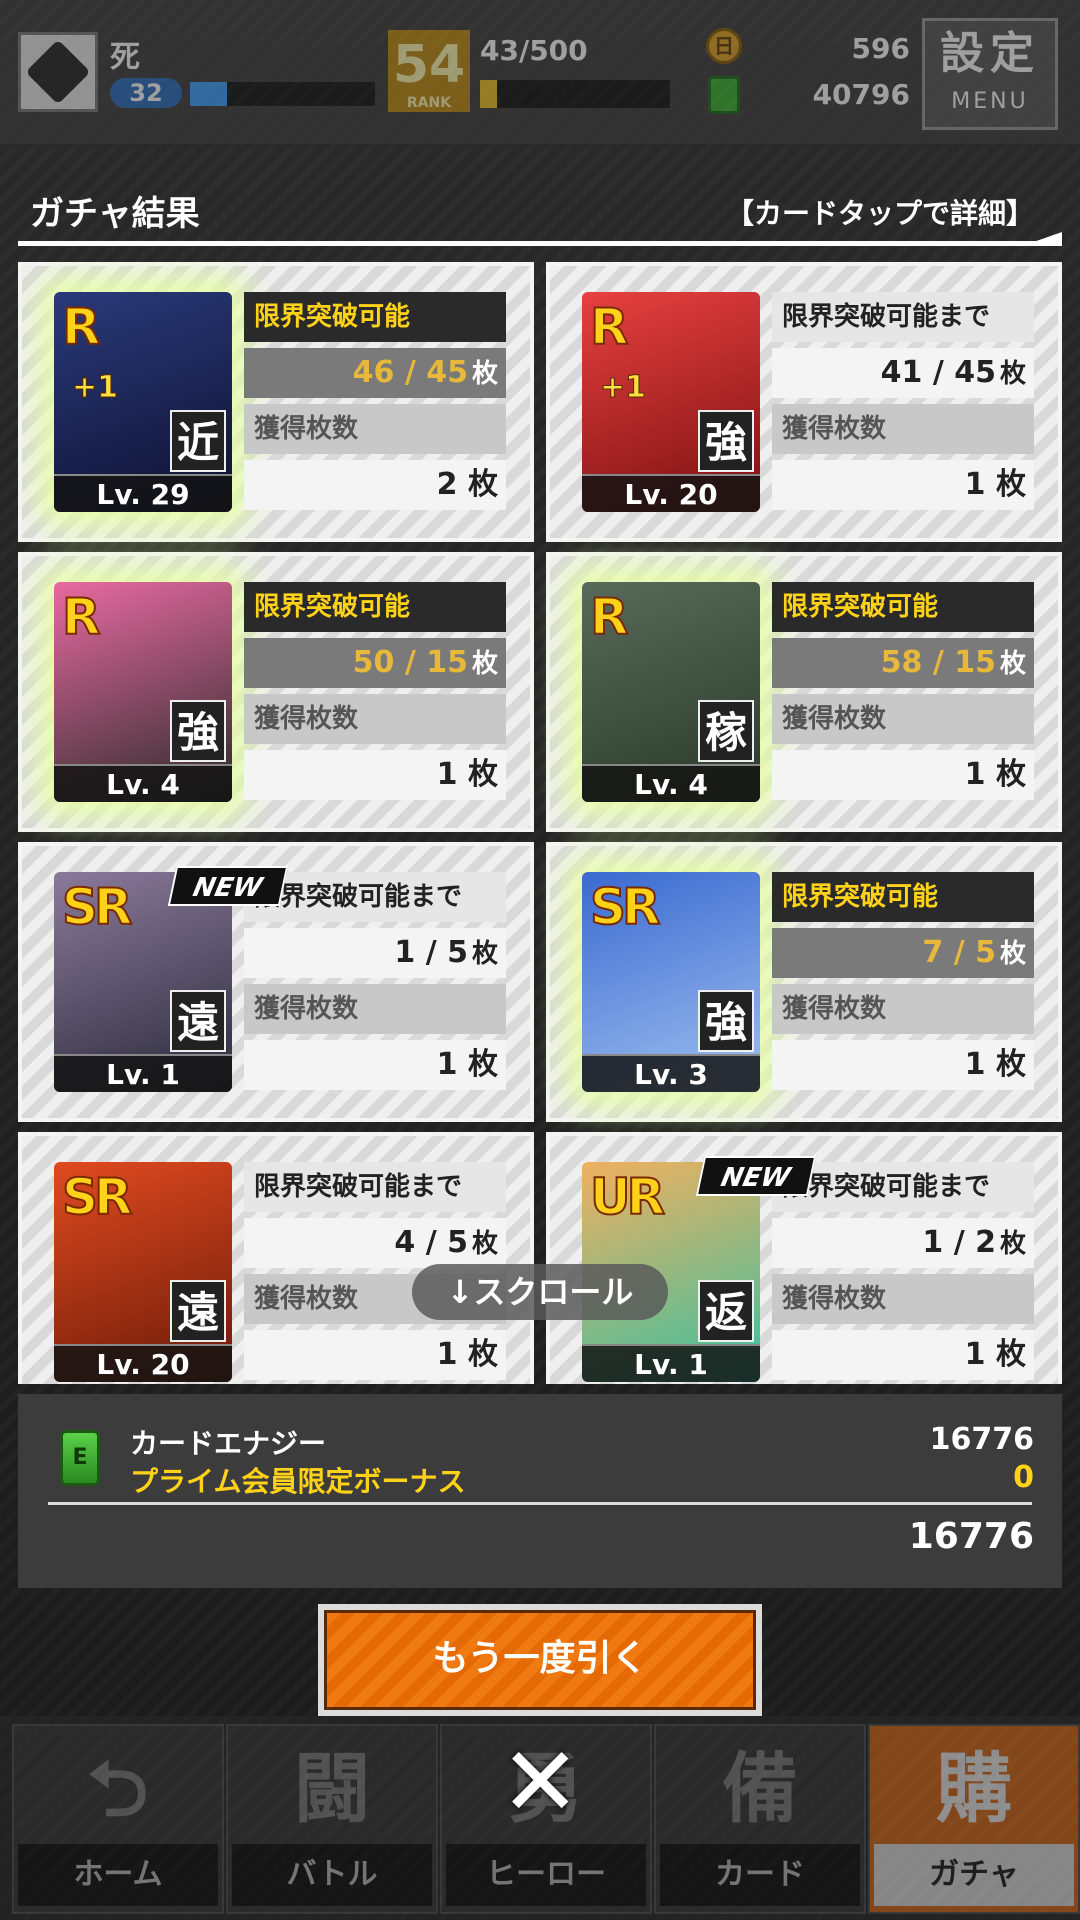 The height and width of the screenshot is (1920, 1080). Describe the element at coordinates (276, 1258) in the screenshot. I see `card-result-item: SR 遠 Lv. 20 限界突破可能まで 4 / 5枚 獲得枚数 1 枚` at that location.